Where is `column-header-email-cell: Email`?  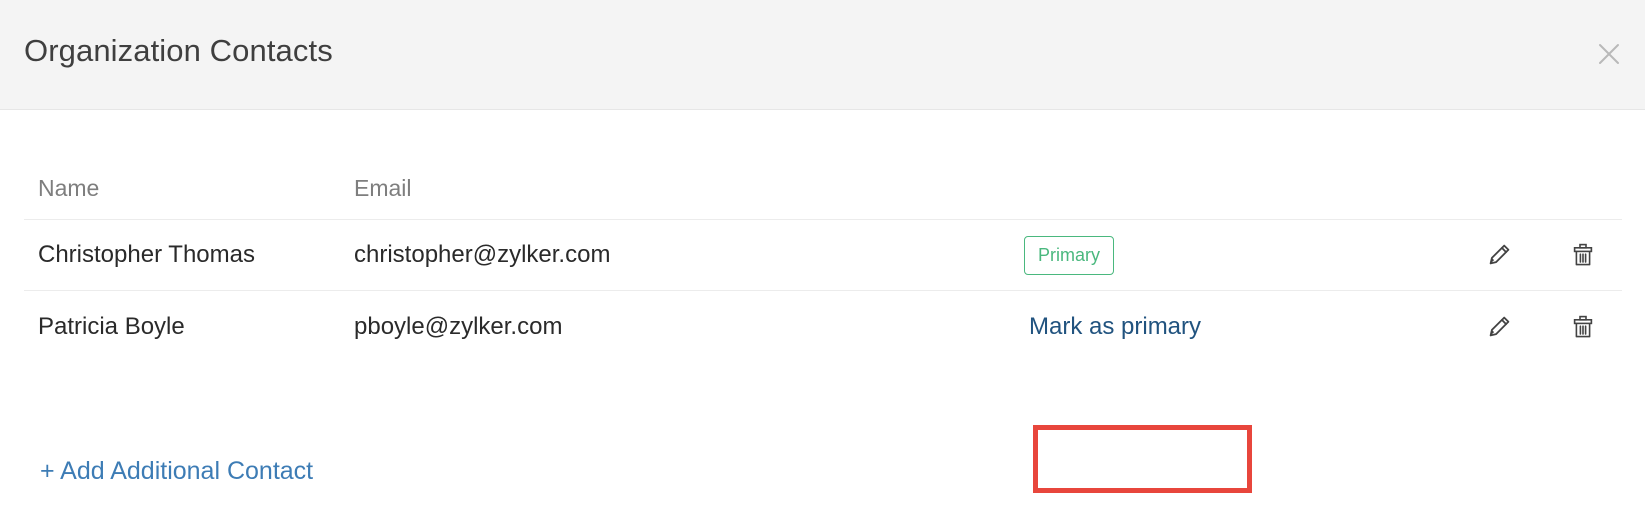
column-header-email-cell: Email is located at coordinates (674, 188).